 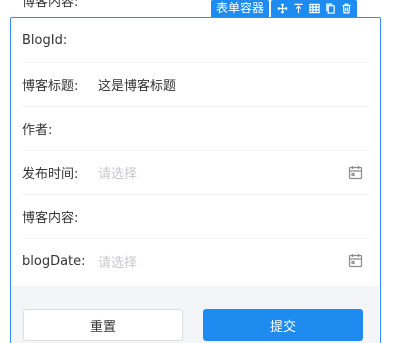 I want to click on form-row-blog-date: blogDate: 请选择, so click(x=195, y=261).